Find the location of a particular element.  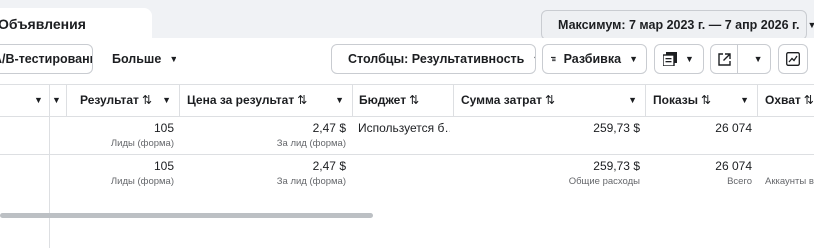

charts-button is located at coordinates (793, 59).